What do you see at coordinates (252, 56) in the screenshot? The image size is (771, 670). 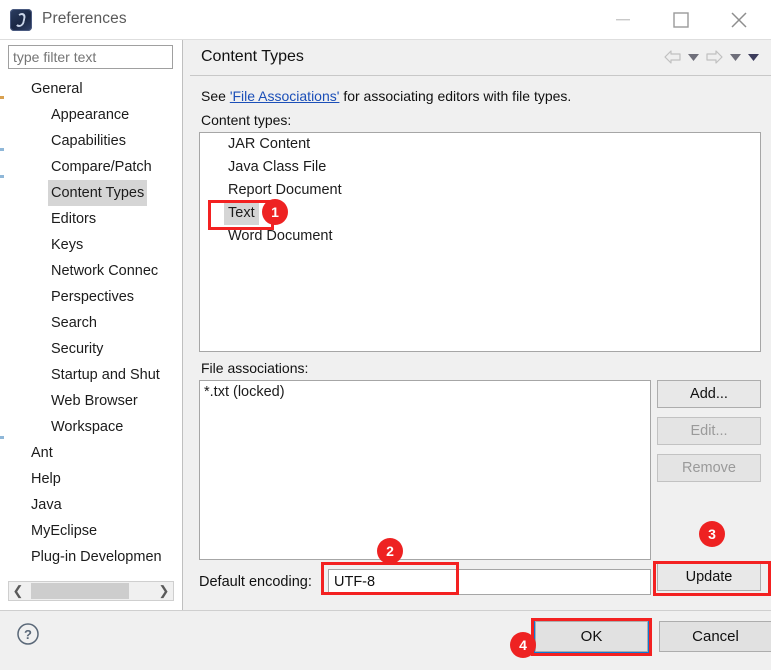 I see `page-title: Content Types` at bounding box center [252, 56].